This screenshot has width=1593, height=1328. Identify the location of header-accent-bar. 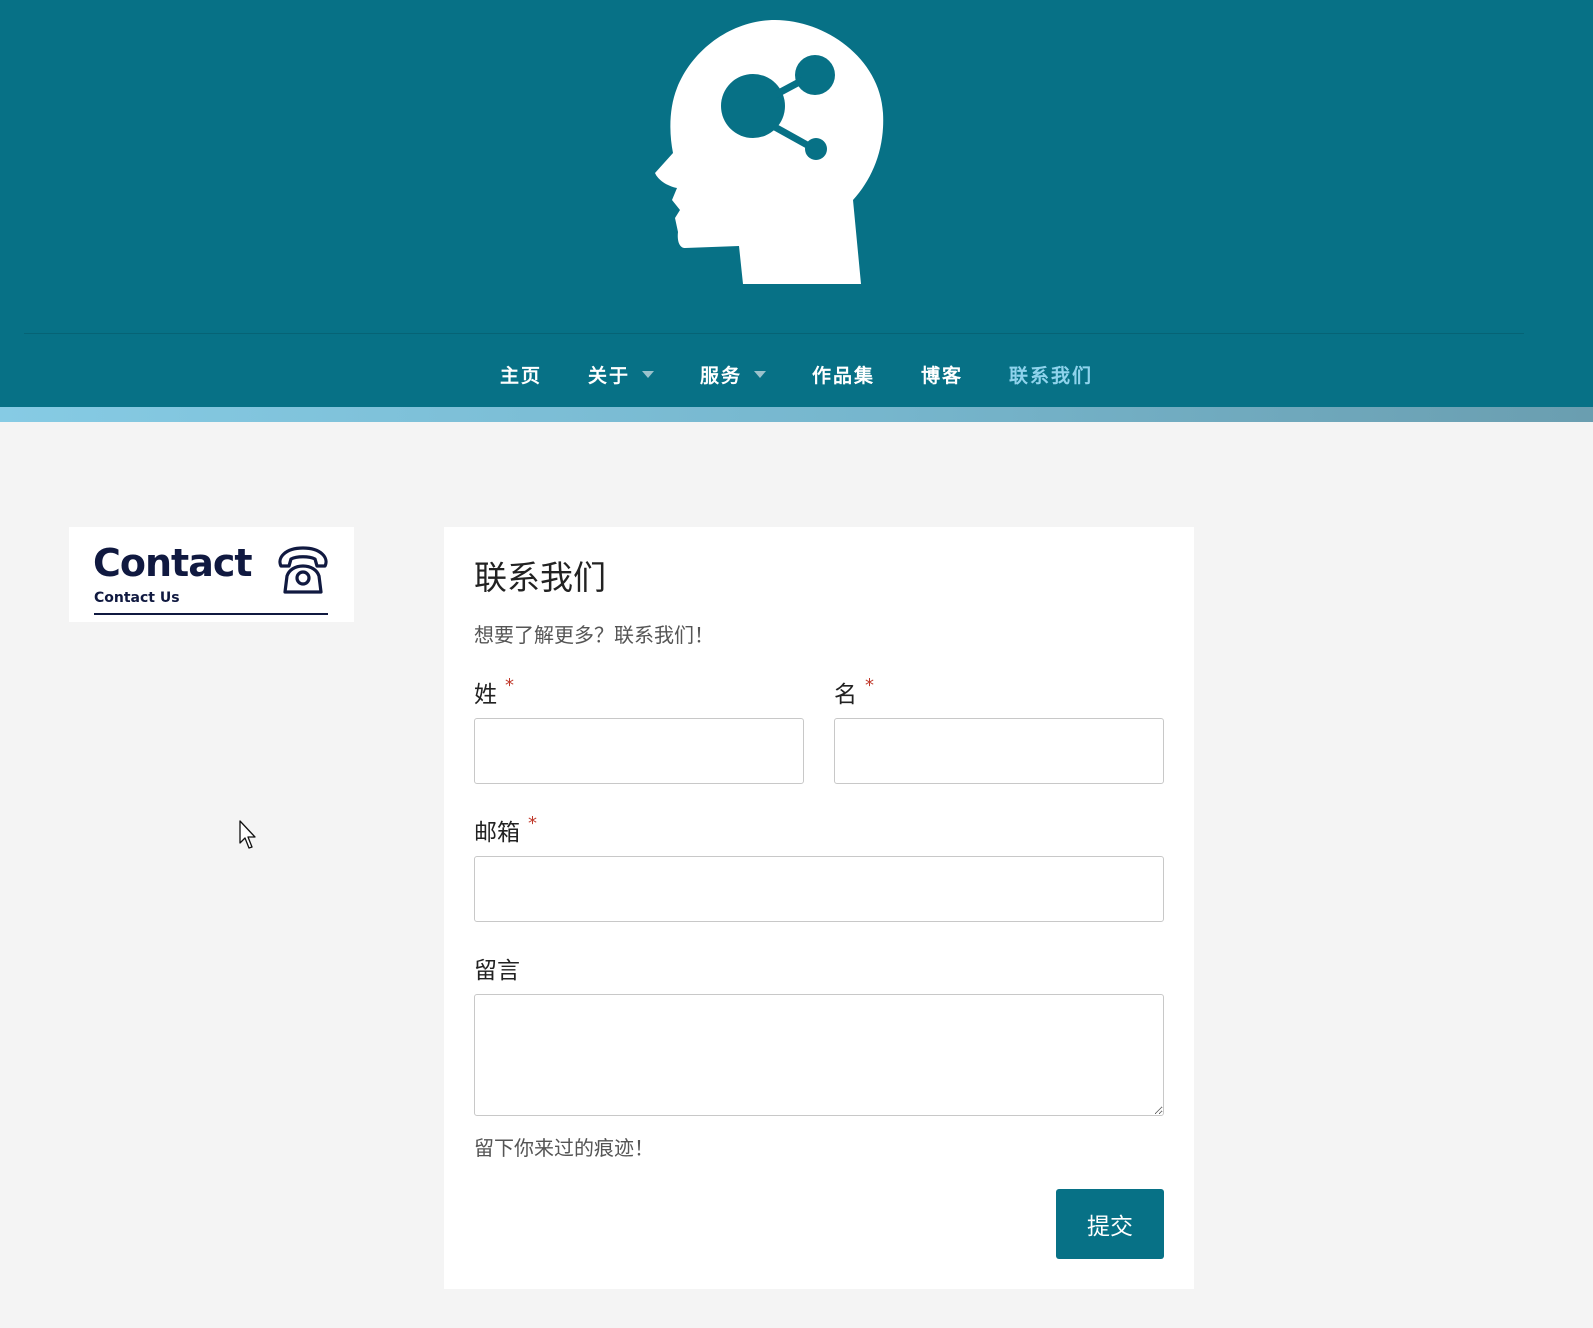
(796, 414).